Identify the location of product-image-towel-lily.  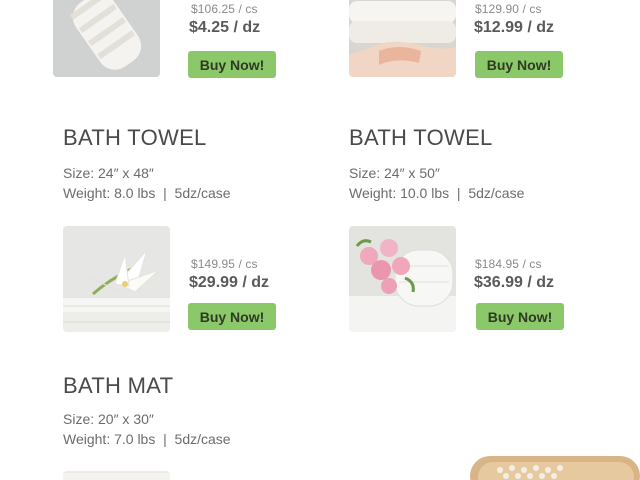
(116, 279).